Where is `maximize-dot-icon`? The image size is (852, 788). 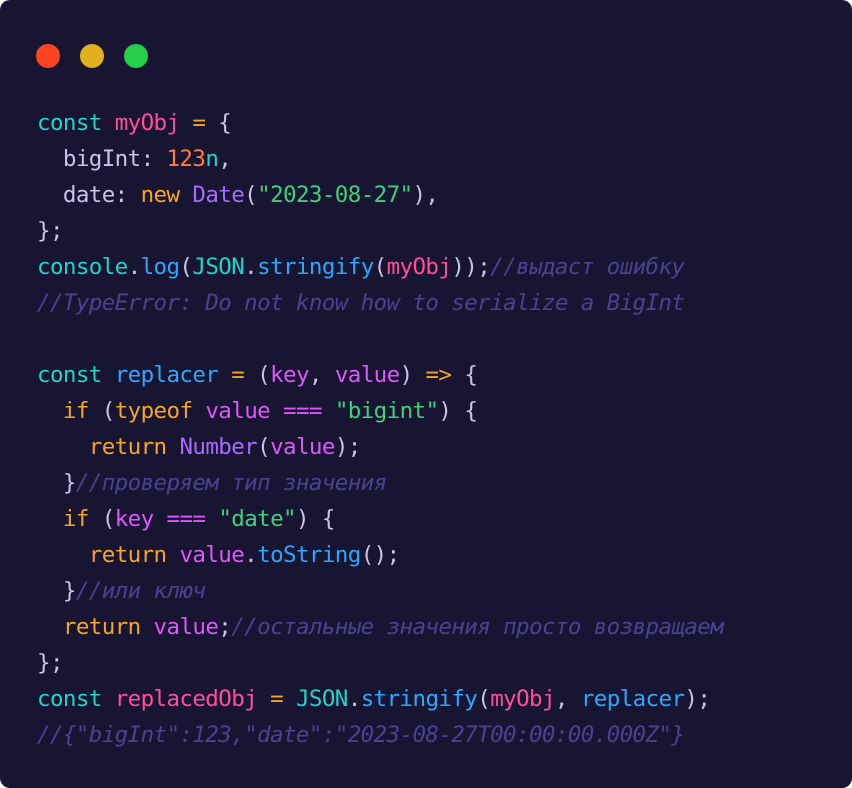
maximize-dot-icon is located at coordinates (136, 56).